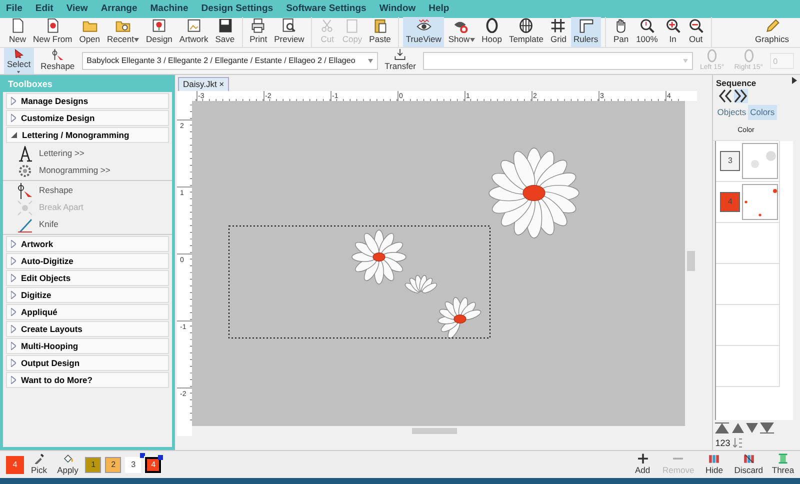  I want to click on menu-item: File, so click(14, 9).